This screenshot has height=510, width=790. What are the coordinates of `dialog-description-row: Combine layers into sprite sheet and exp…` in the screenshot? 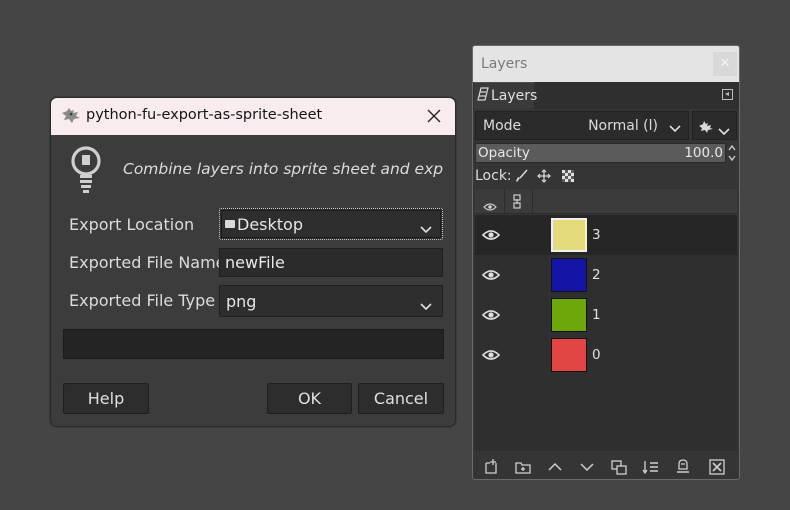 It's located at (253, 168).